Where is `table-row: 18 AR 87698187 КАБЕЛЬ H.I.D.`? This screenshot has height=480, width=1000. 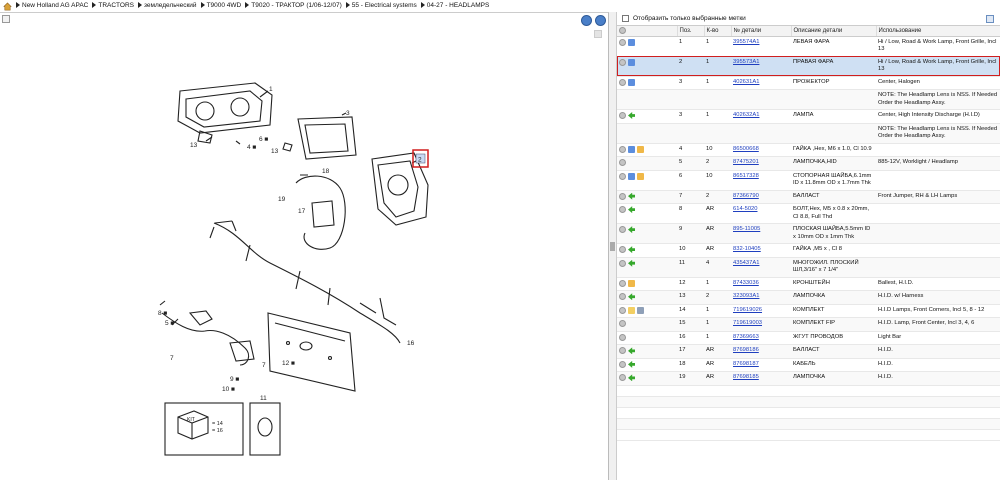 table-row: 18 AR 87698187 КАБЕЛЬ H.I.D. is located at coordinates (808, 365).